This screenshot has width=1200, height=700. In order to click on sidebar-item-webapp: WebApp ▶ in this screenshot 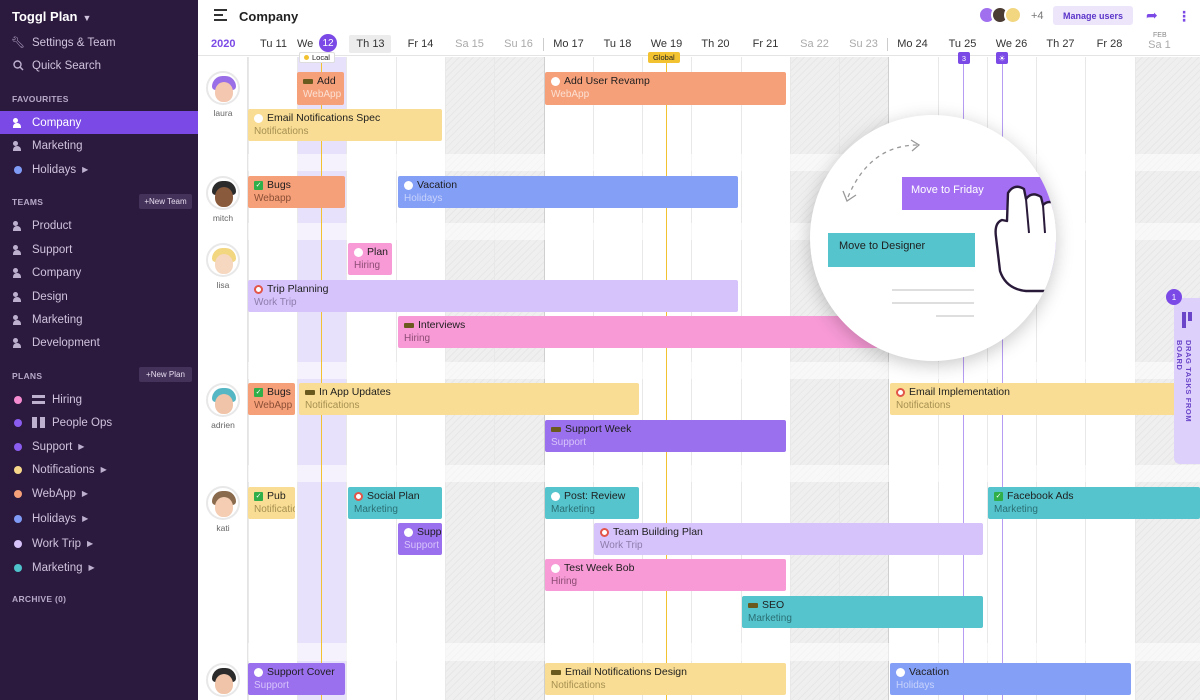, I will do `click(99, 493)`.